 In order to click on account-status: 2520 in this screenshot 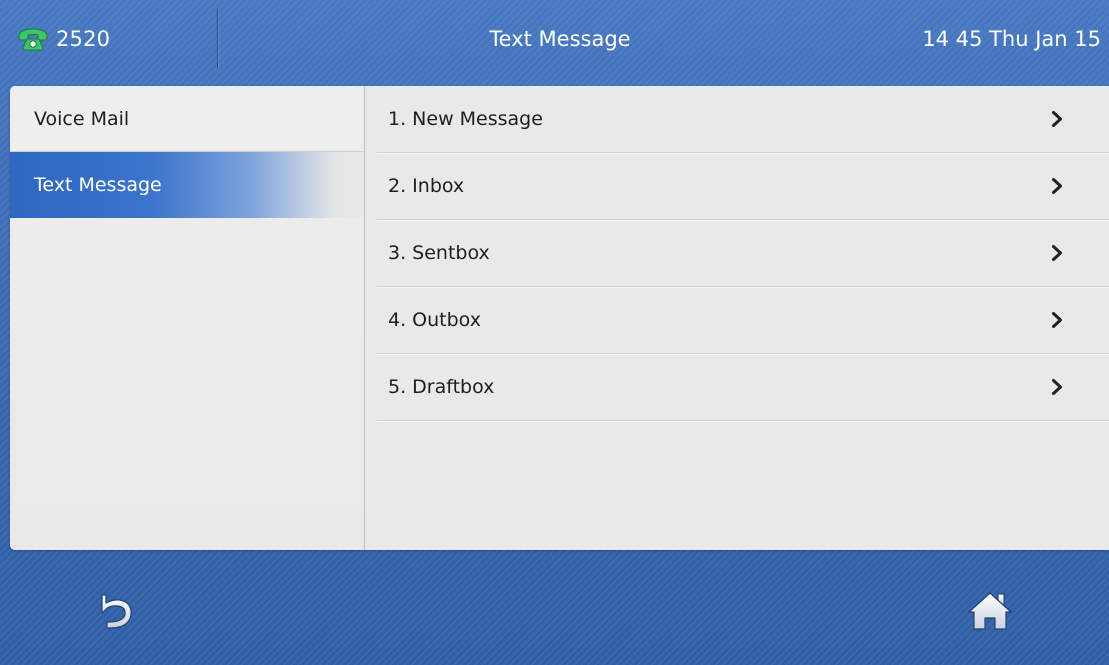, I will do `click(63, 39)`.